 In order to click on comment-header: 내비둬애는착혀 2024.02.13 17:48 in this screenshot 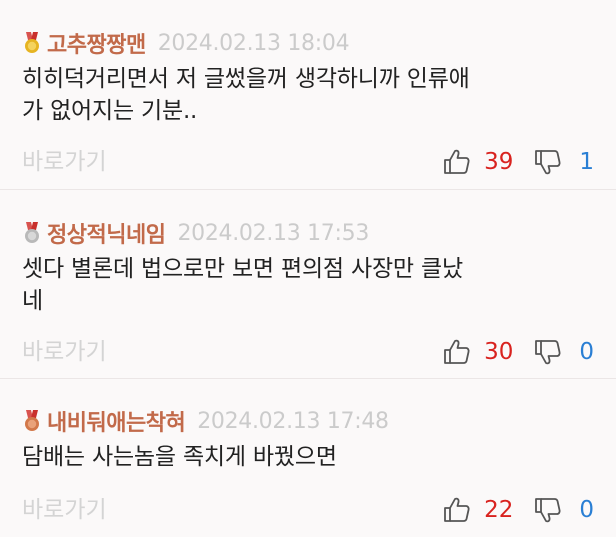, I will do `click(205, 421)`.